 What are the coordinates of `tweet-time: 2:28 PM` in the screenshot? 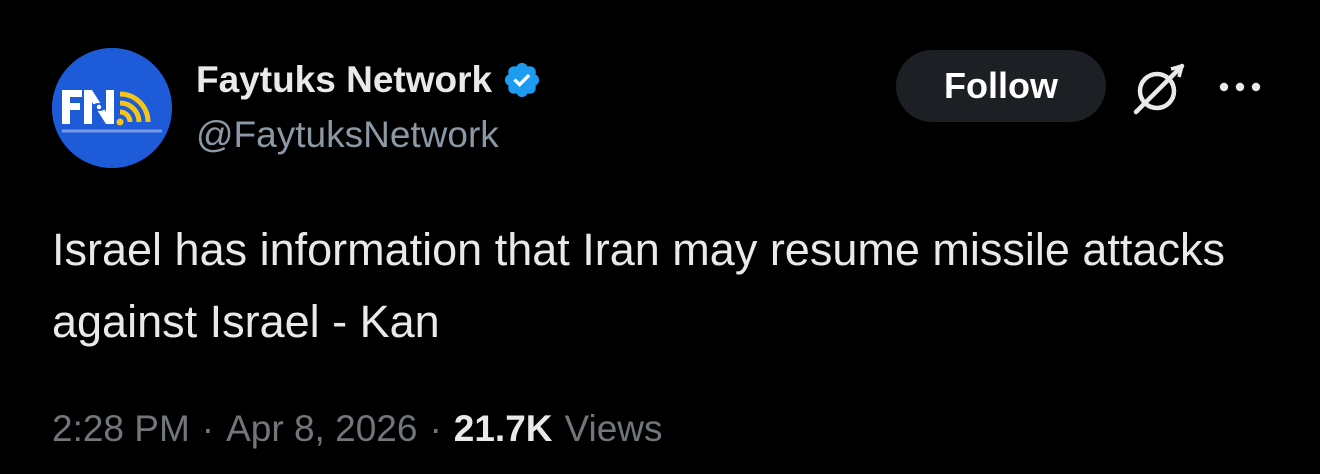 It's located at (121, 429).